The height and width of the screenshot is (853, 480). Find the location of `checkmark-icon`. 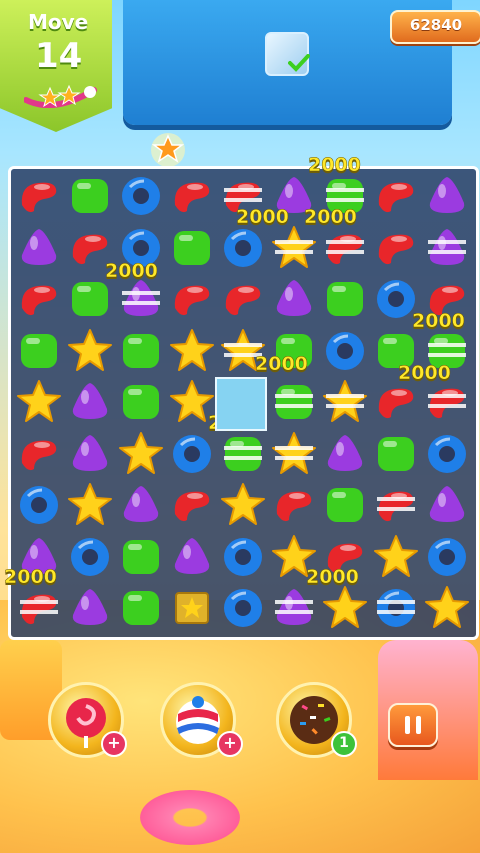

checkmark-icon is located at coordinates (299, 63).